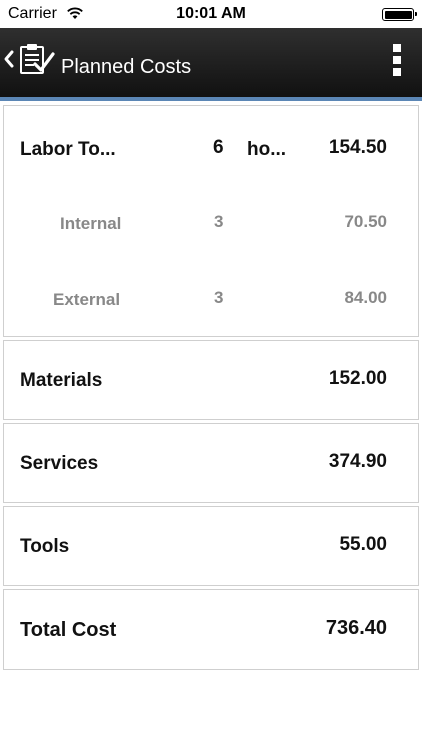 The image size is (422, 750). Describe the element at coordinates (211, 546) in the screenshot. I see `tools-card: Tools 55.00` at that location.